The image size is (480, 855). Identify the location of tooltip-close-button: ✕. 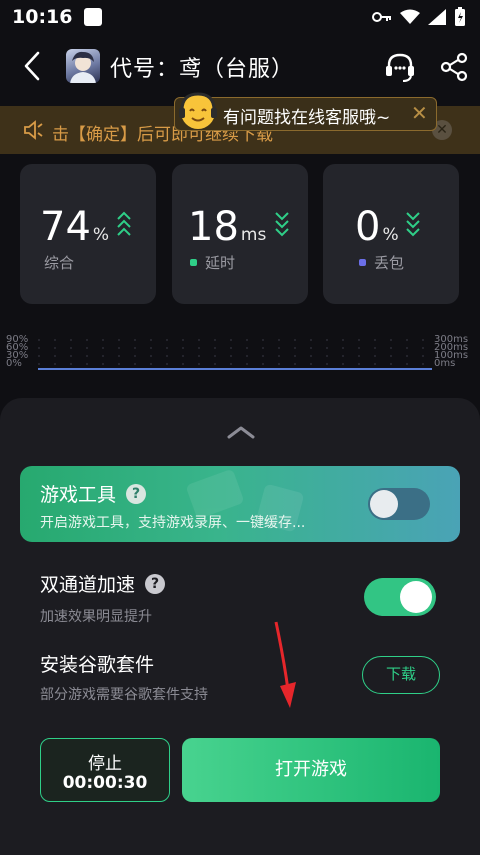
(420, 113).